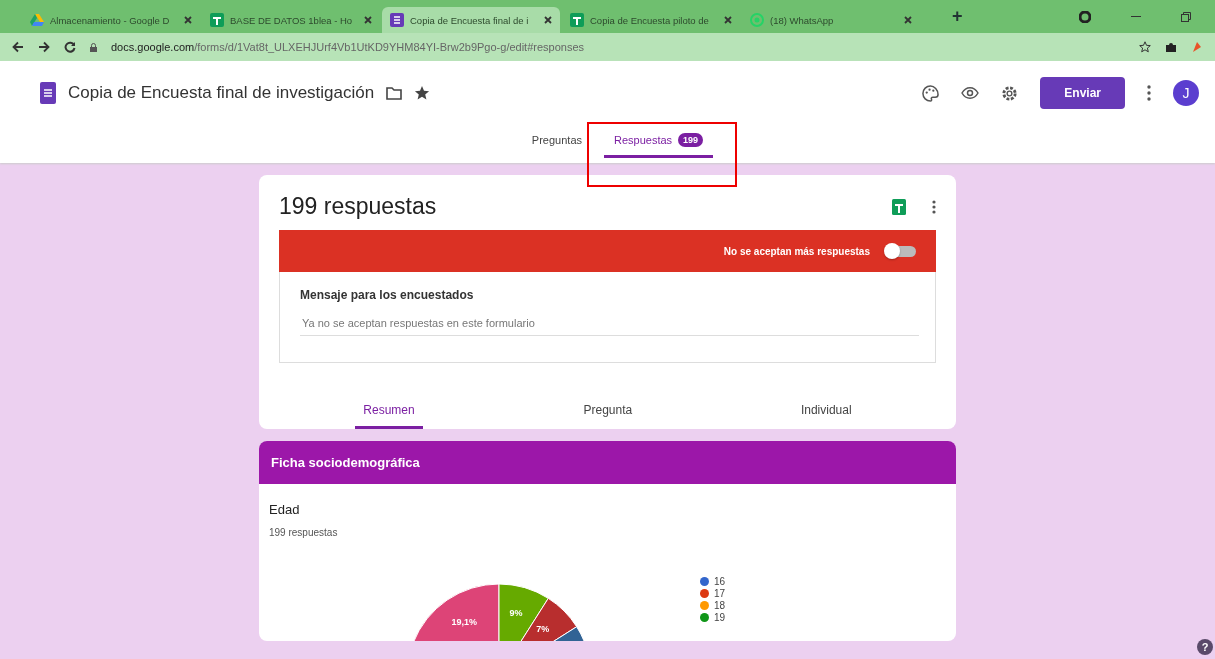 Image resolution: width=1215 pixels, height=659 pixels. What do you see at coordinates (358, 206) in the screenshot?
I see `responses-heading: 199 respuestas` at bounding box center [358, 206].